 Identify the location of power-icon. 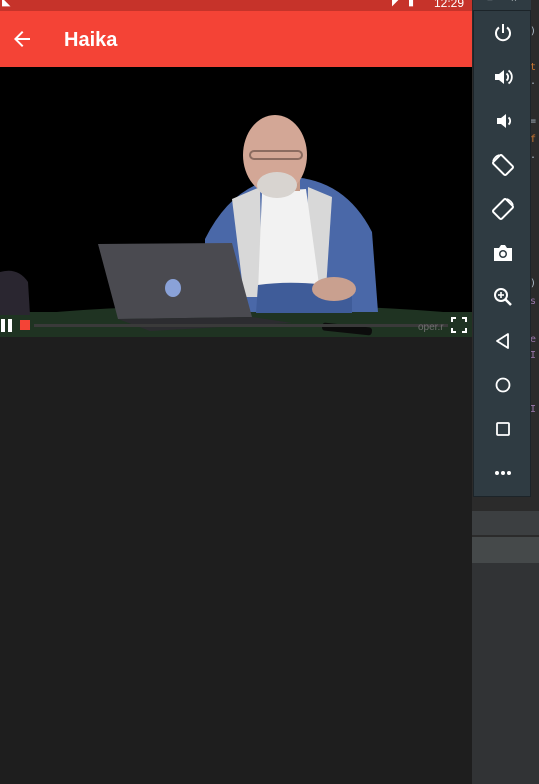
(503, 33).